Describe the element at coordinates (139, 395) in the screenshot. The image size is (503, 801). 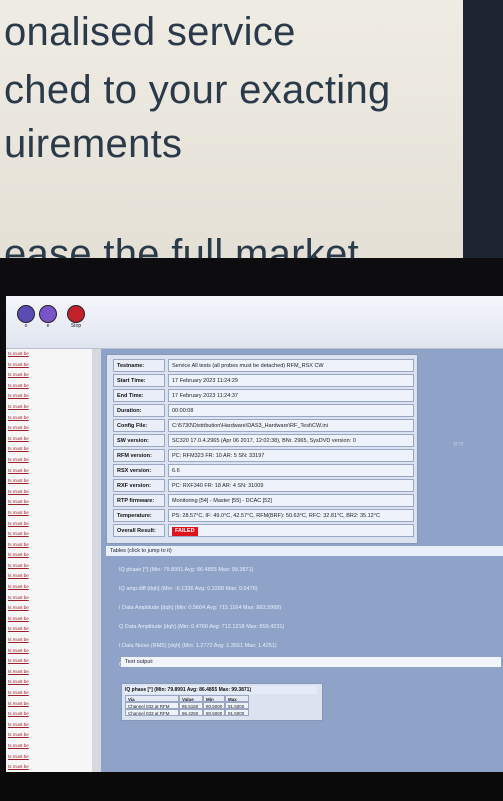
I see `summary-label: End Time:` at that location.